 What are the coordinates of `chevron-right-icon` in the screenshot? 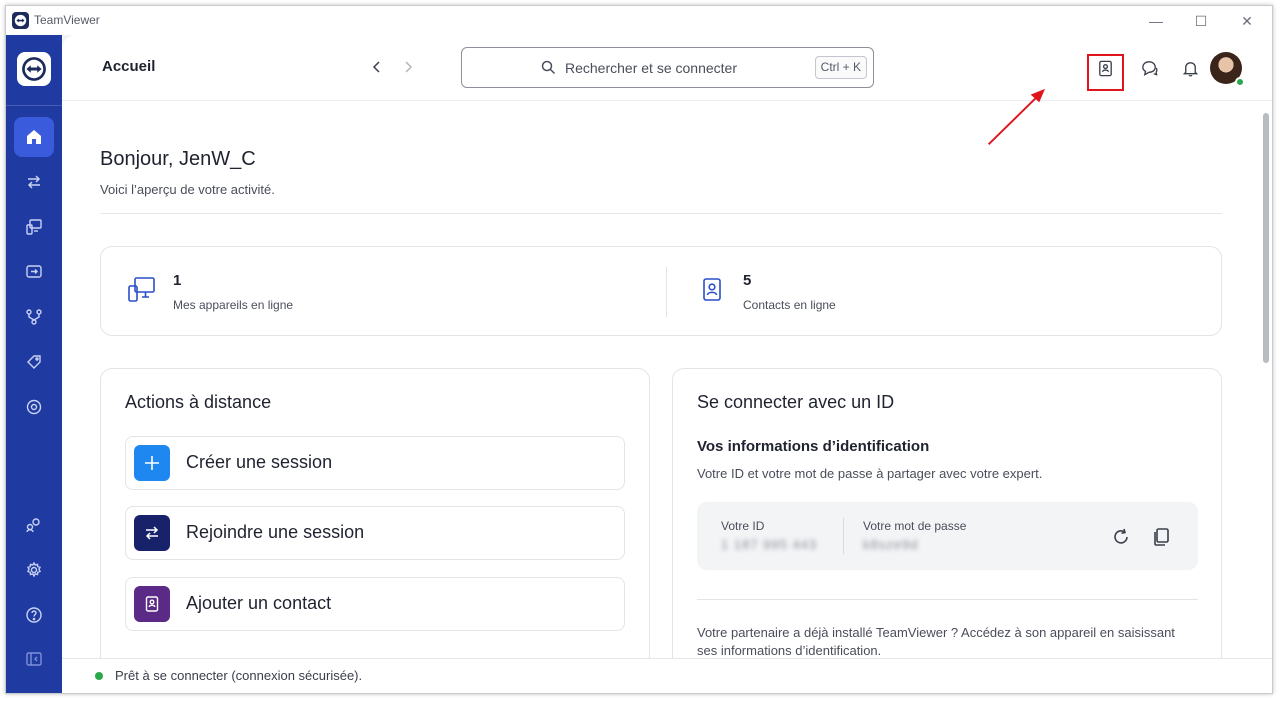 It's located at (409, 67).